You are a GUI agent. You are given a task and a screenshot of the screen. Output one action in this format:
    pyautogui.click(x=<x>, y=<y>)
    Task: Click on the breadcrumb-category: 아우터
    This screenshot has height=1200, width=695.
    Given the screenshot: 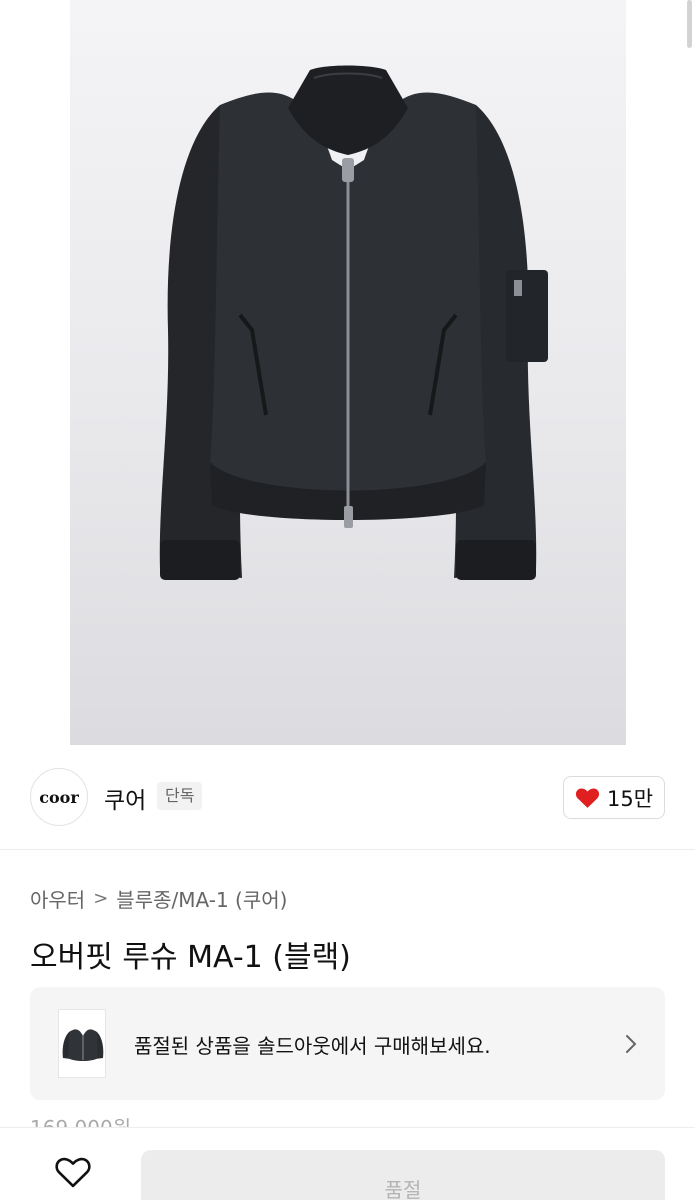 What is the action you would take?
    pyautogui.click(x=57, y=898)
    